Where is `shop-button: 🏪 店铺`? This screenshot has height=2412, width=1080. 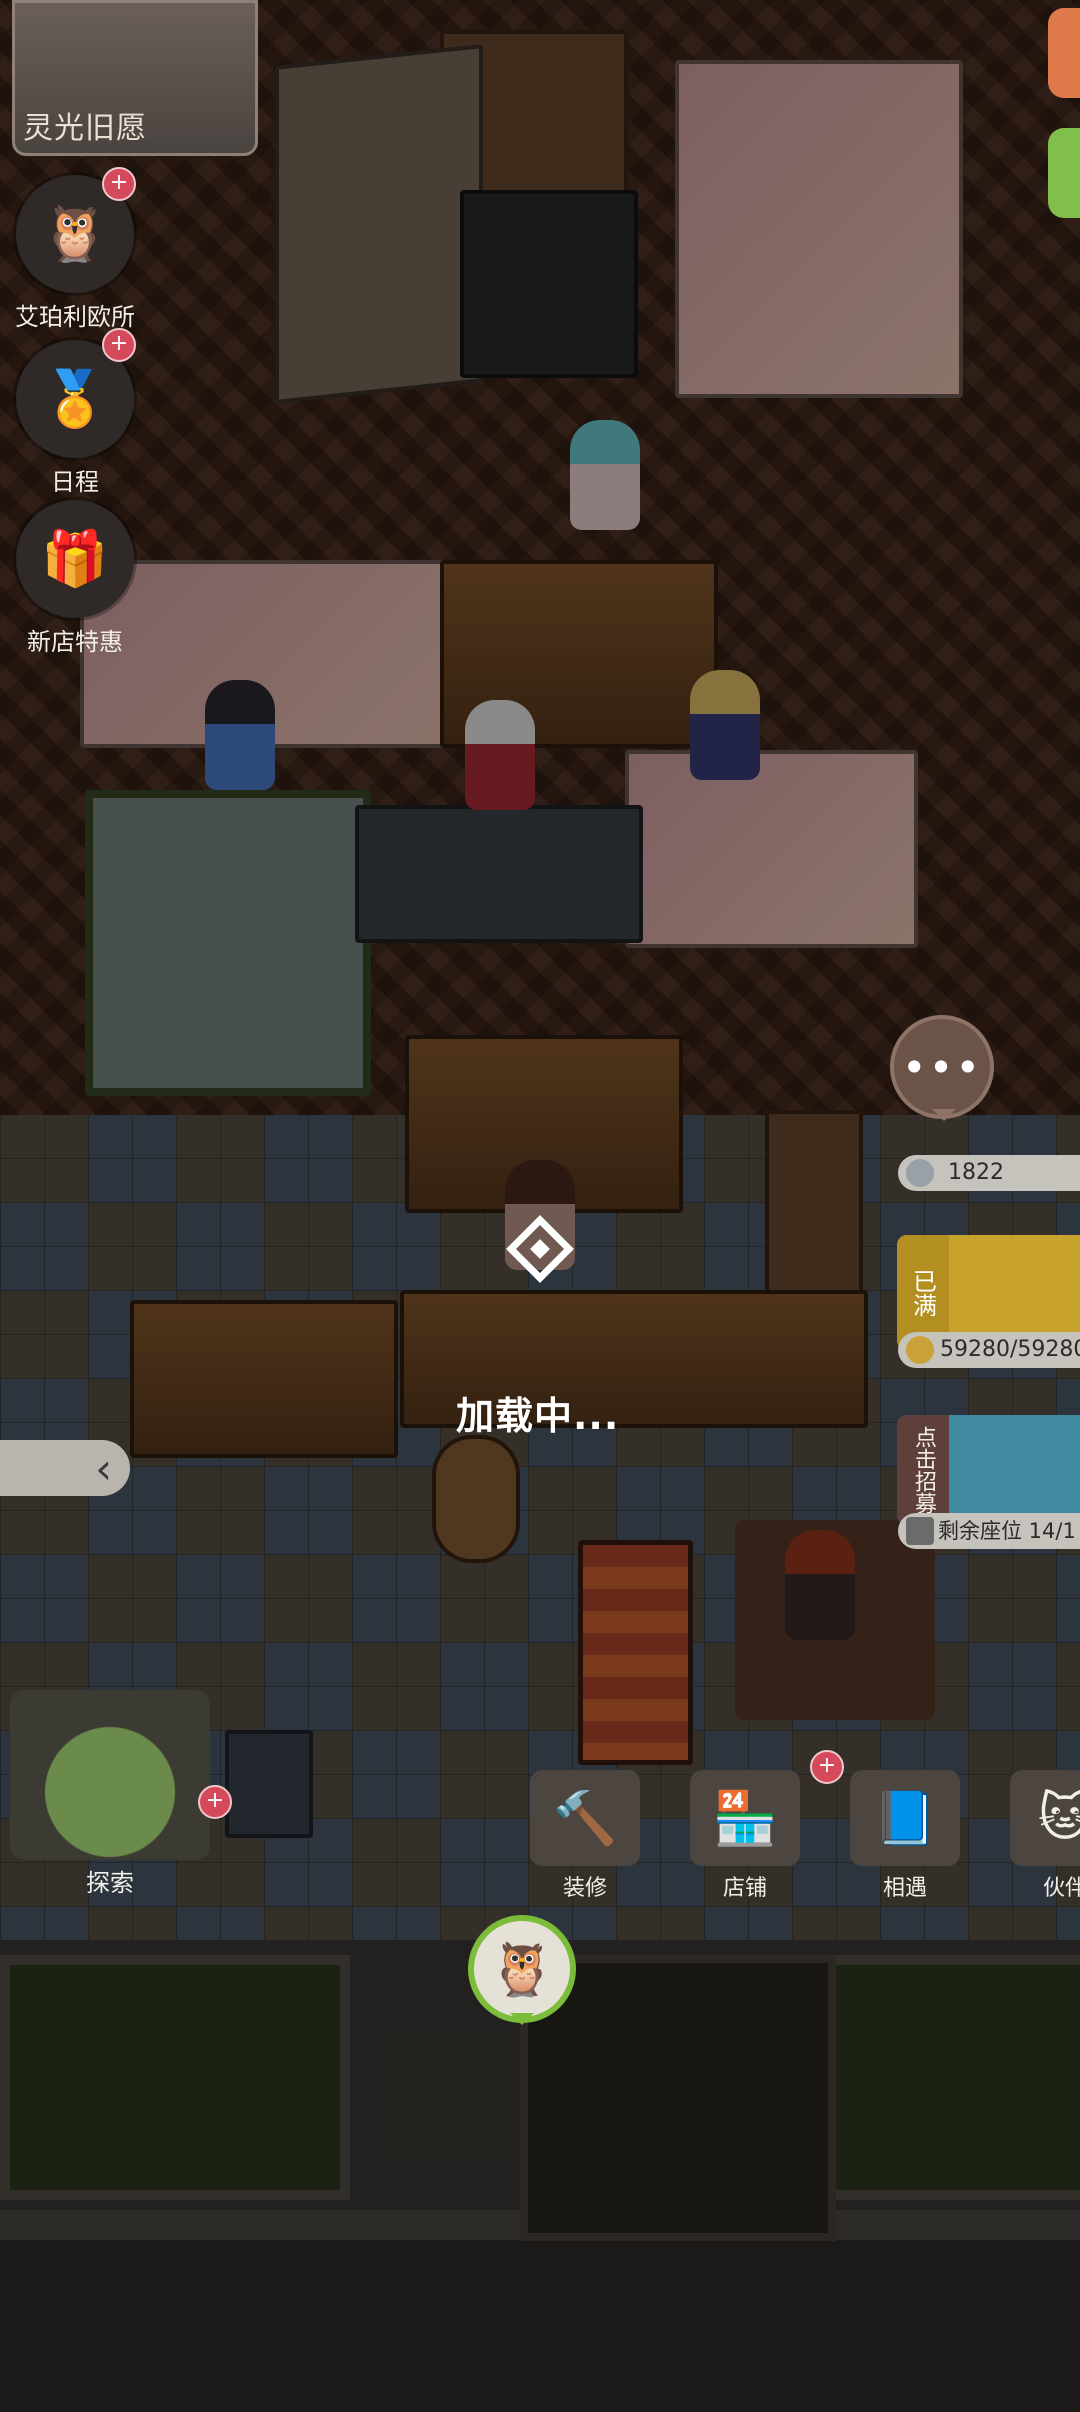
shop-button: 🏪 店铺 is located at coordinates (745, 1835).